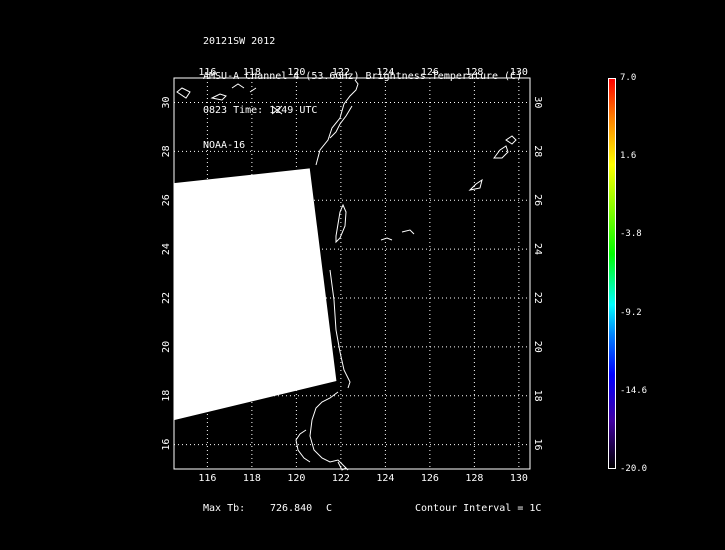 The height and width of the screenshot is (550, 725). Describe the element at coordinates (634, 390) in the screenshot. I see `colorbar-label: -14.6` at that location.